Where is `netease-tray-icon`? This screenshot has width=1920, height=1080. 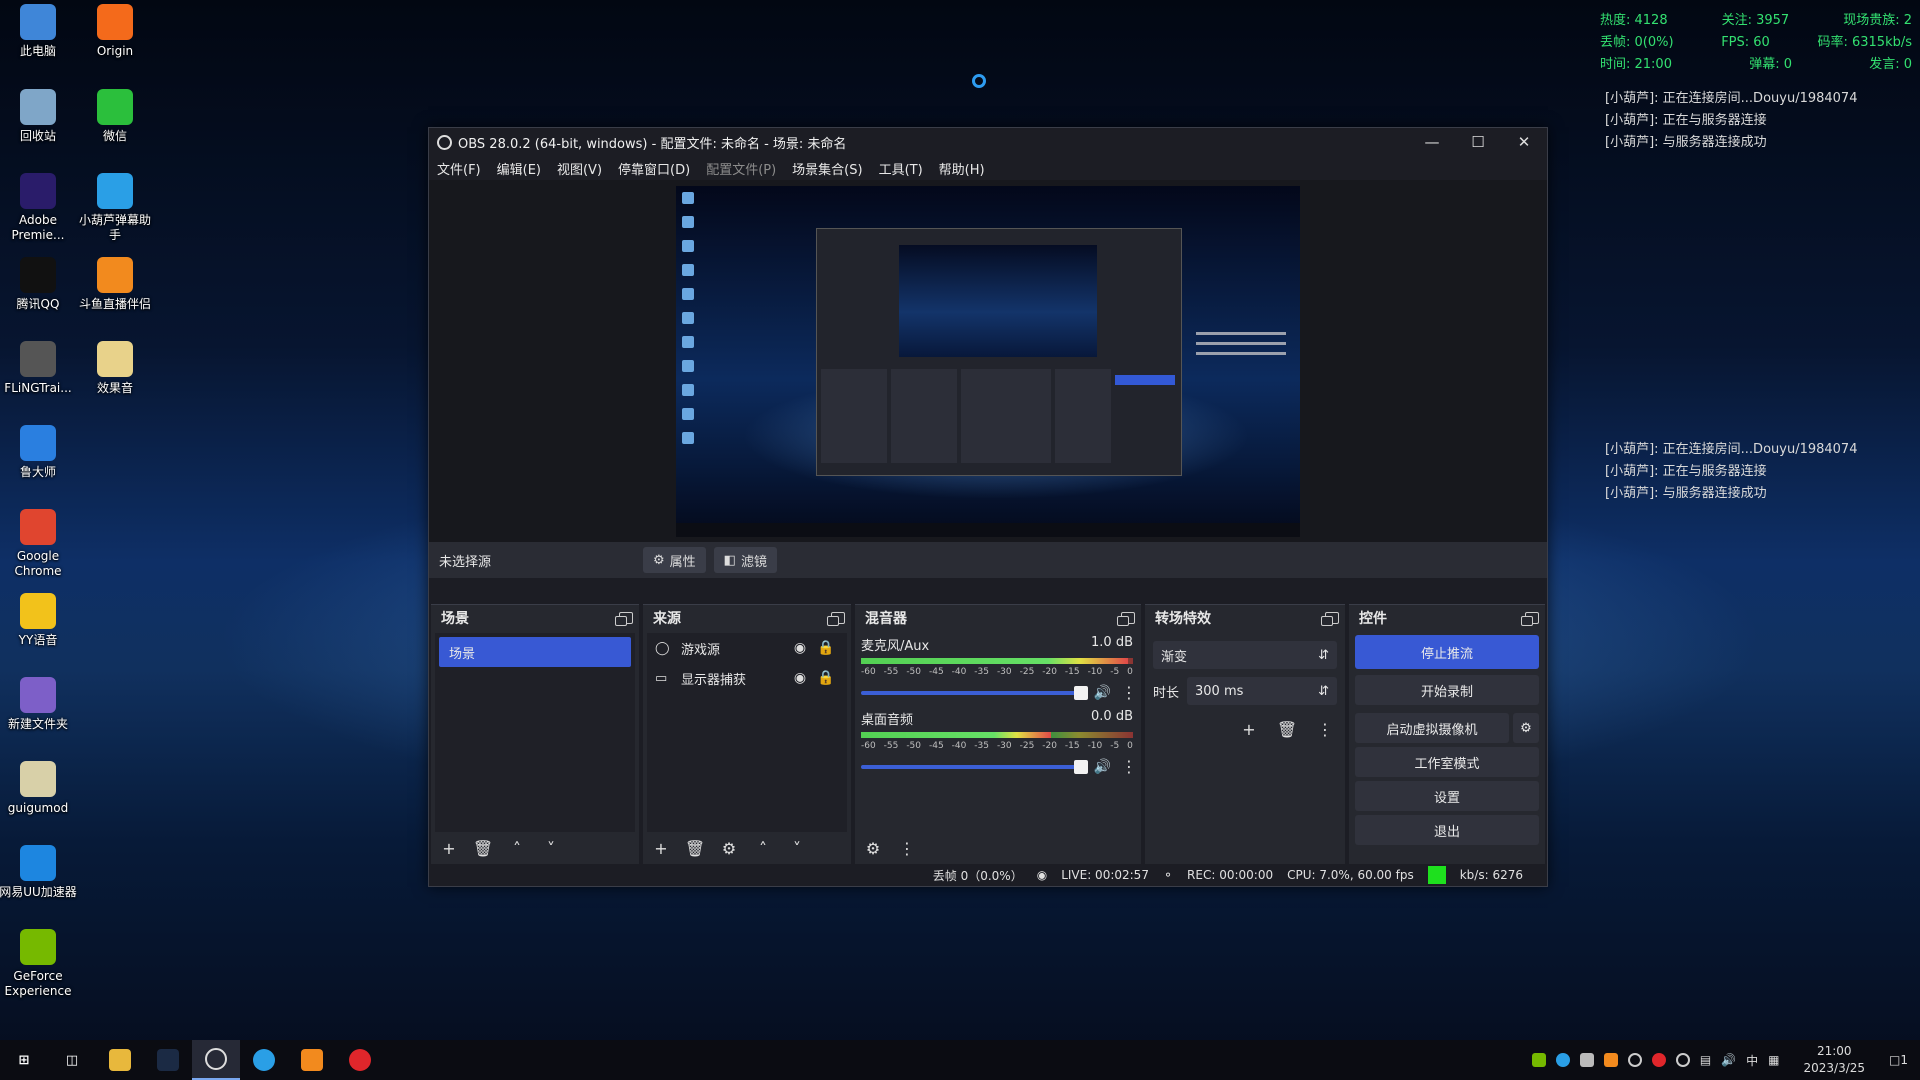 netease-tray-icon is located at coordinates (1658, 1060).